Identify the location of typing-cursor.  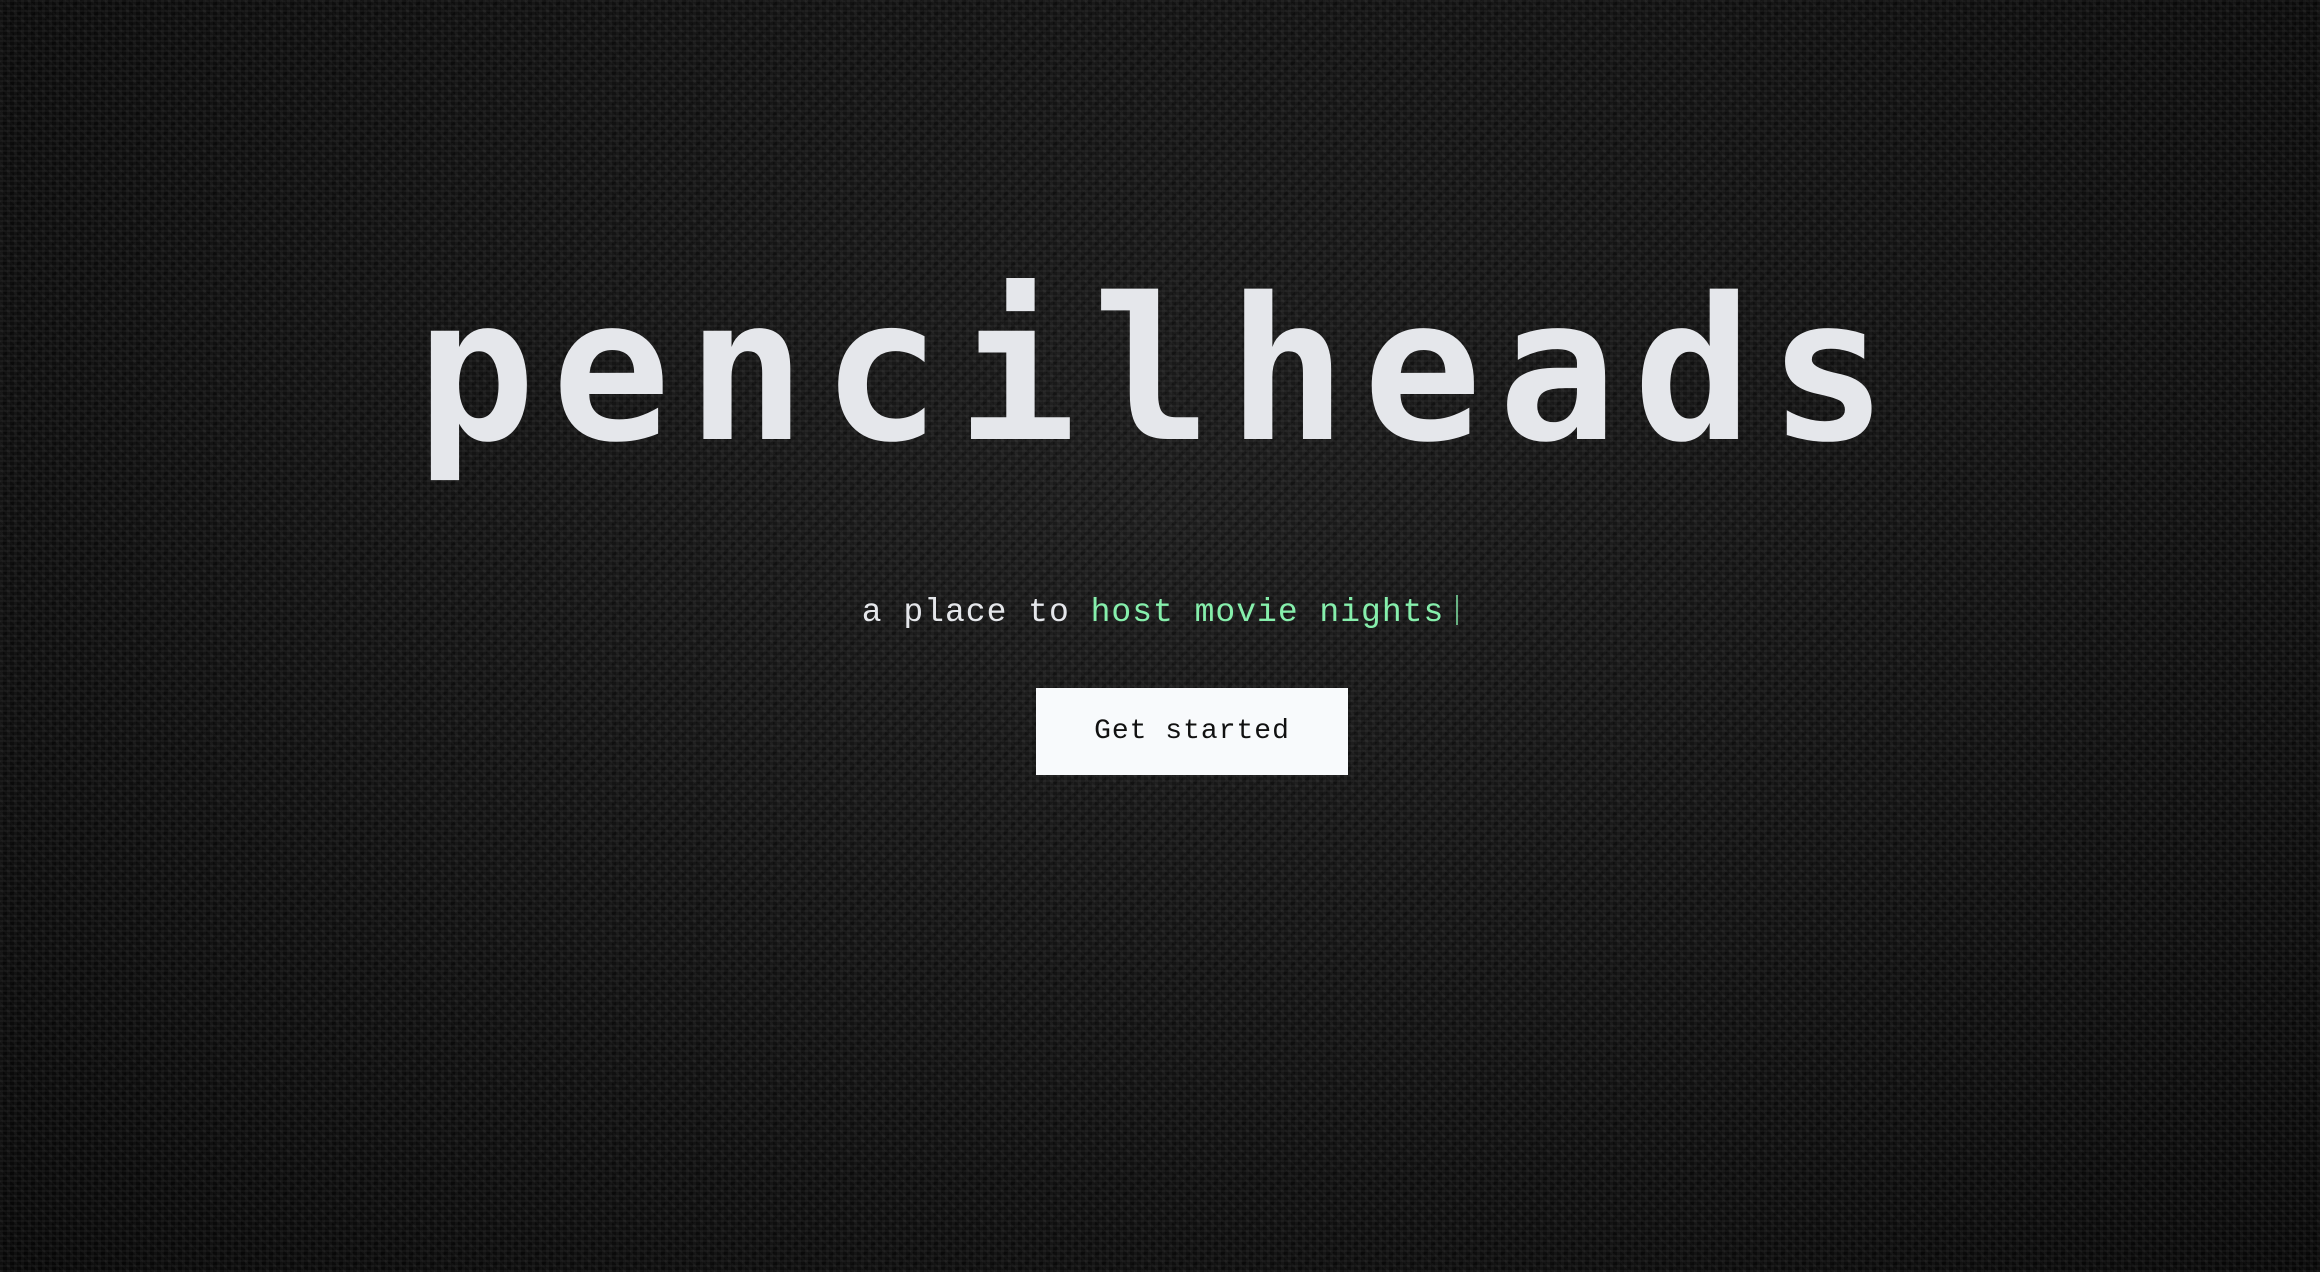
(1457, 610).